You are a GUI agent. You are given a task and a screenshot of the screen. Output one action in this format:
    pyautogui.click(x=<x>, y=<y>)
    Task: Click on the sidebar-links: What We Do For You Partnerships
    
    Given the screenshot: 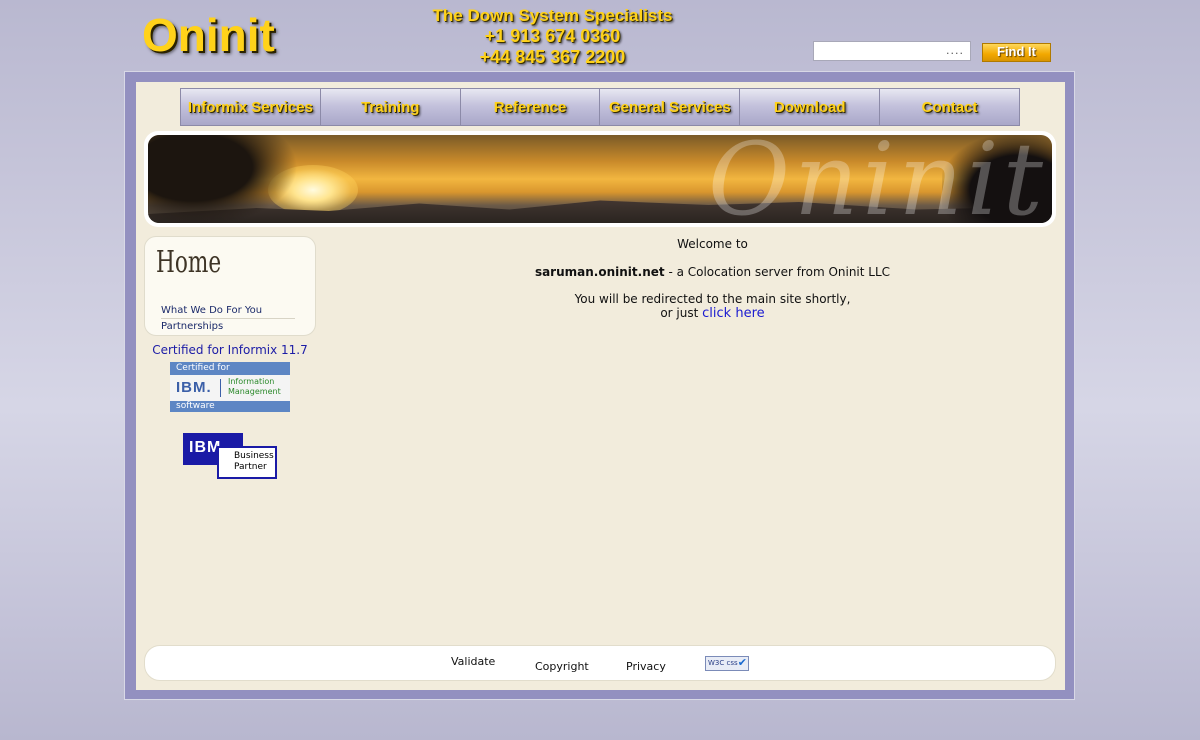 What is the action you would take?
    pyautogui.click(x=228, y=318)
    